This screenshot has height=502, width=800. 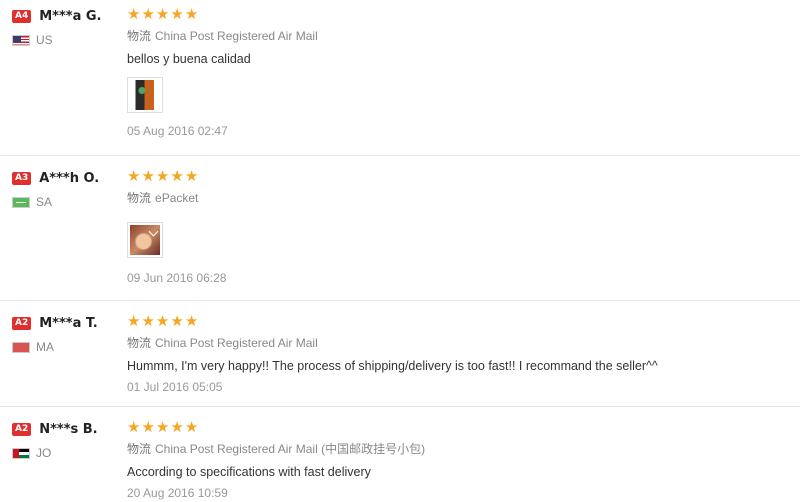 What do you see at coordinates (69, 178) in the screenshot?
I see `buyer-name: A***h O.` at bounding box center [69, 178].